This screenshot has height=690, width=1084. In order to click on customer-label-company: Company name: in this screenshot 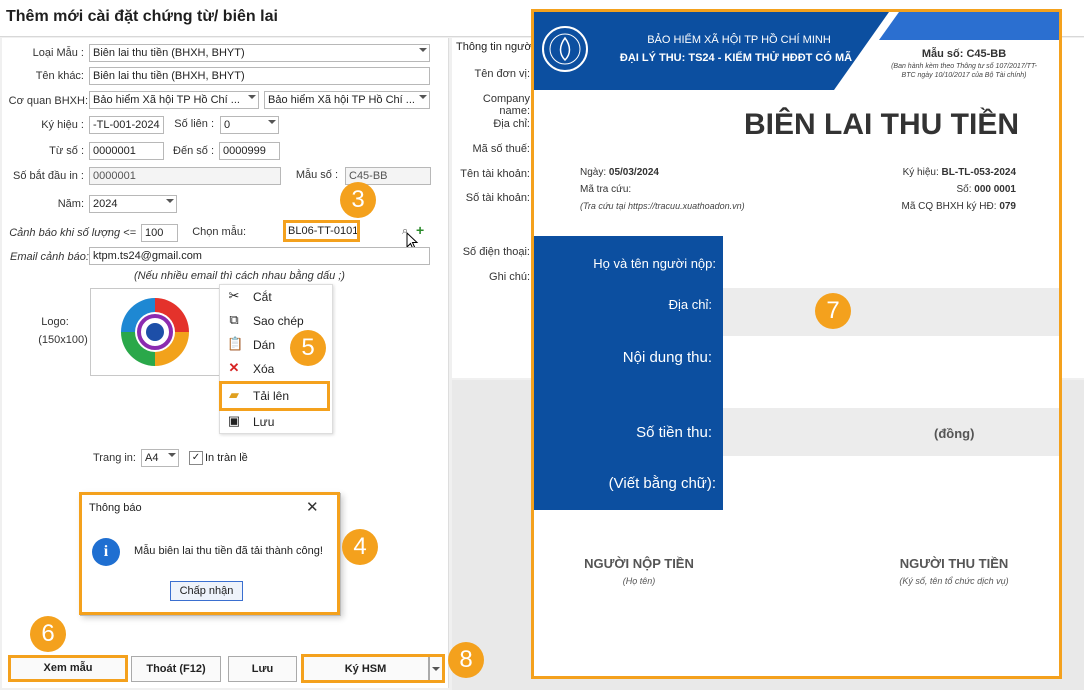, I will do `click(506, 105)`.